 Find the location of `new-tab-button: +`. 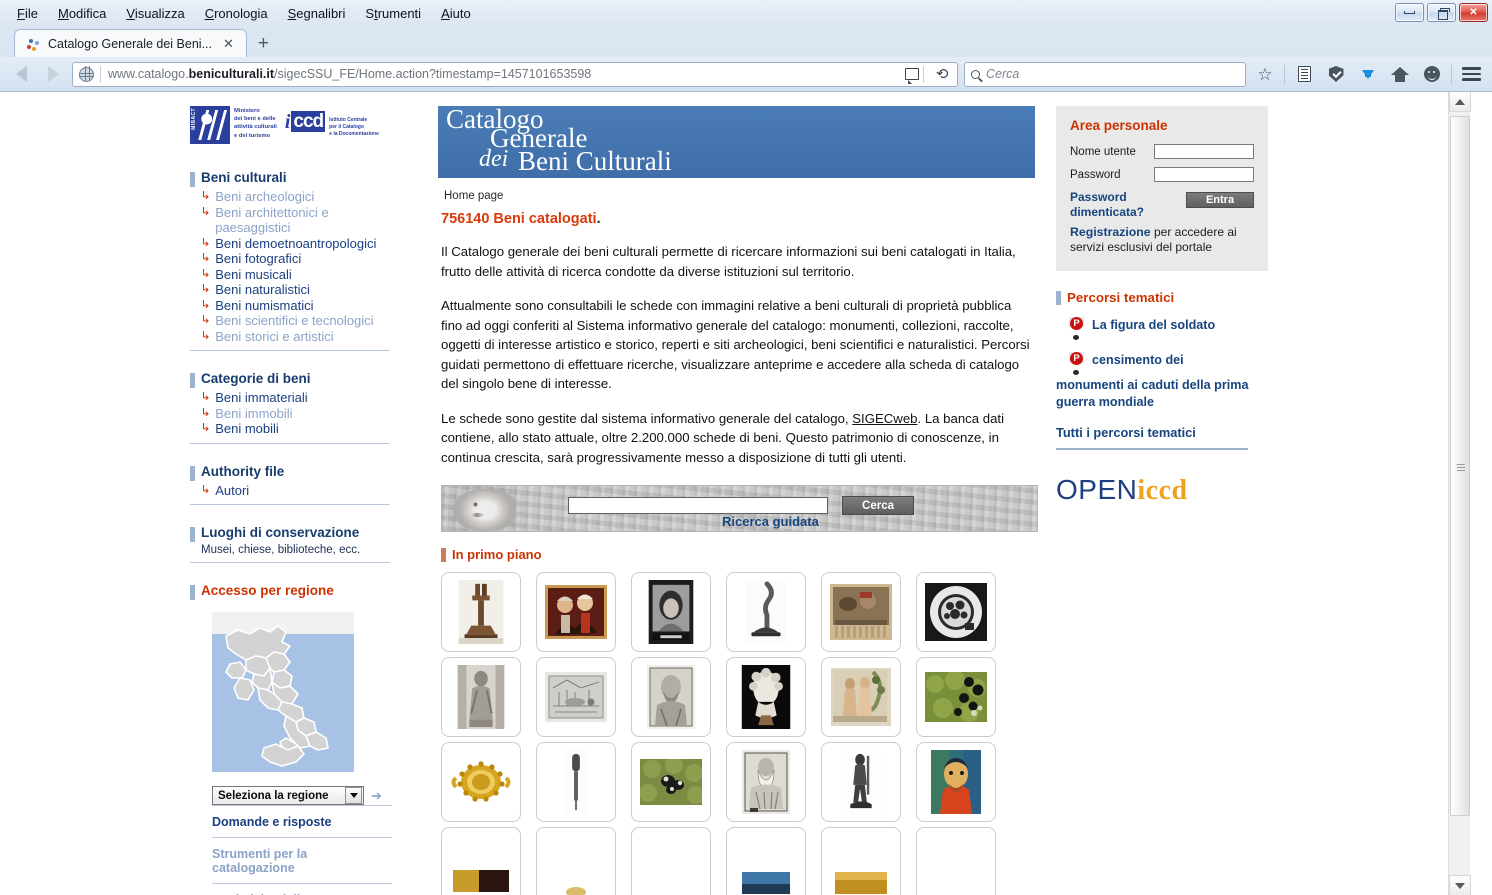

new-tab-button: + is located at coordinates (263, 45).